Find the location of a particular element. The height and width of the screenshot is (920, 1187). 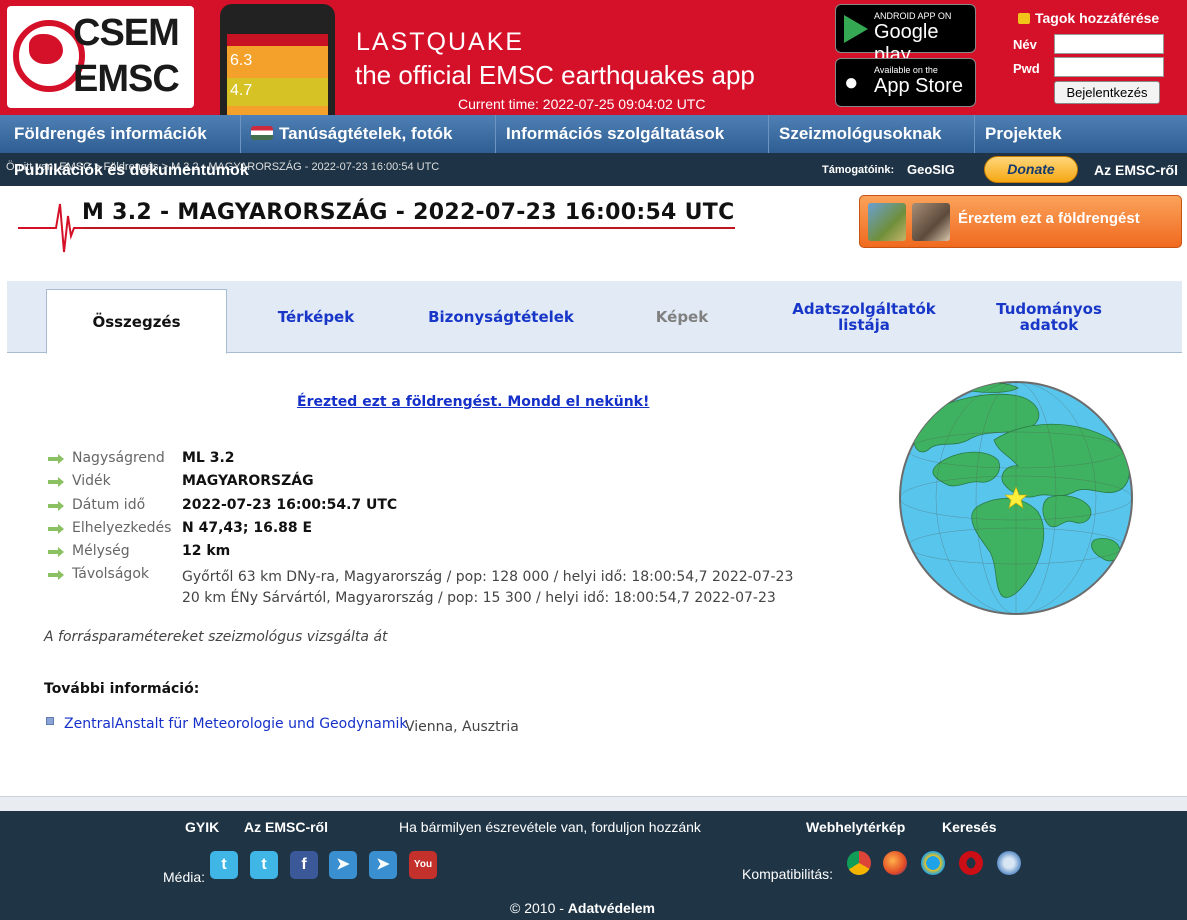

phone-row: 6.3 is located at coordinates (277, 62).